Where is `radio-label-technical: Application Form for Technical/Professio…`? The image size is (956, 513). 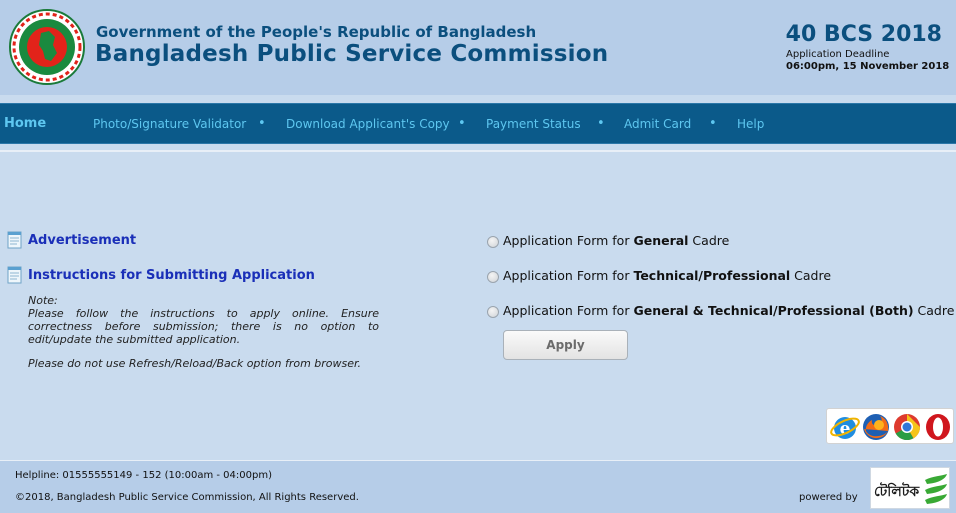 radio-label-technical: Application Form for Technical/Professio… is located at coordinates (667, 275).